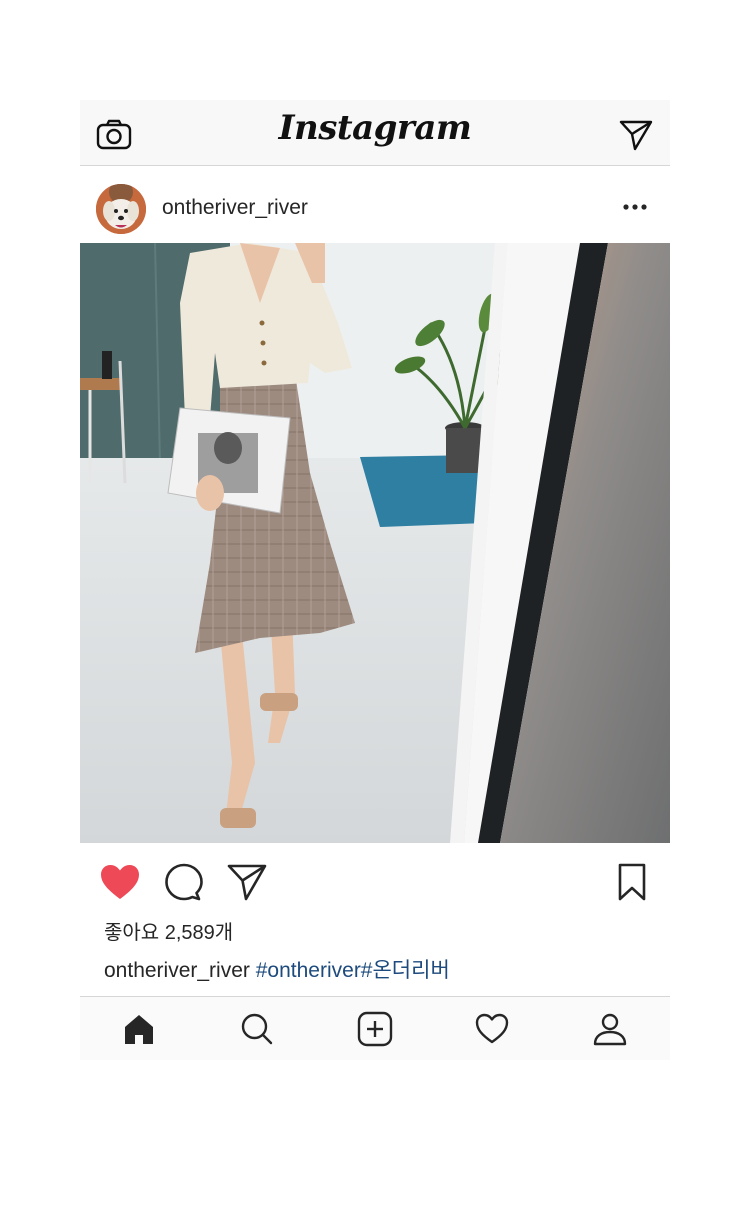  I want to click on avatar, so click(121, 209).